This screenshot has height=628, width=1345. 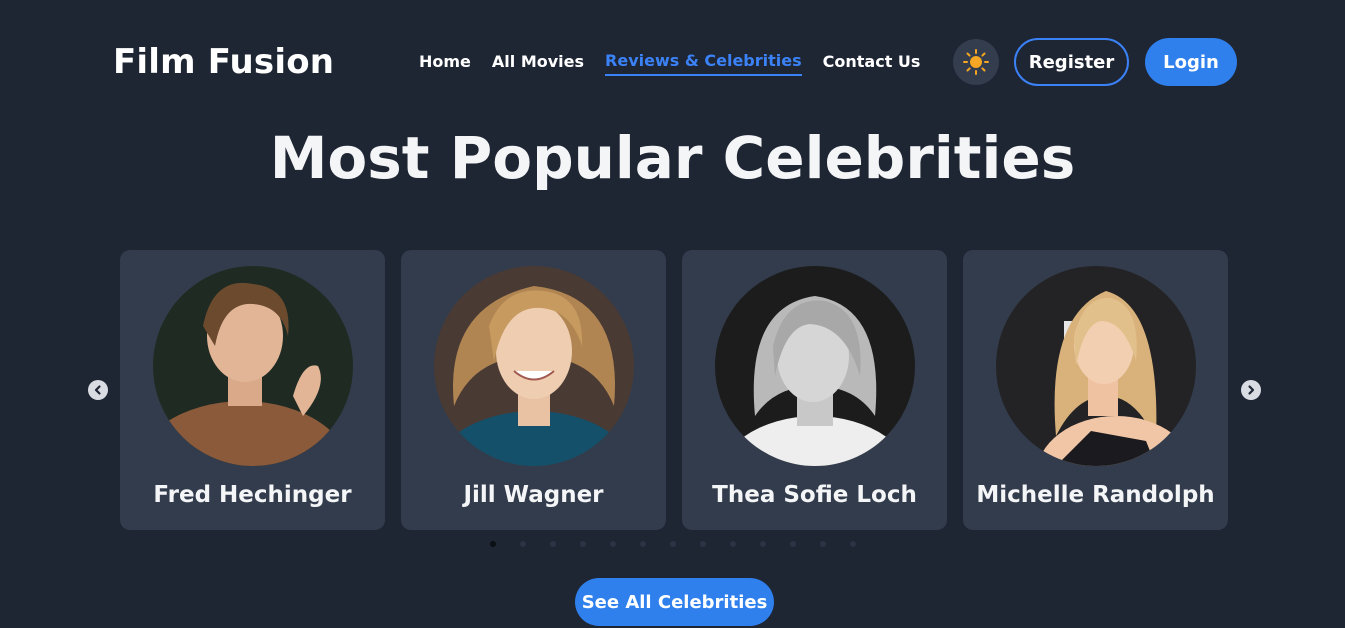 I want to click on chevron-right-icon, so click(x=1251, y=390).